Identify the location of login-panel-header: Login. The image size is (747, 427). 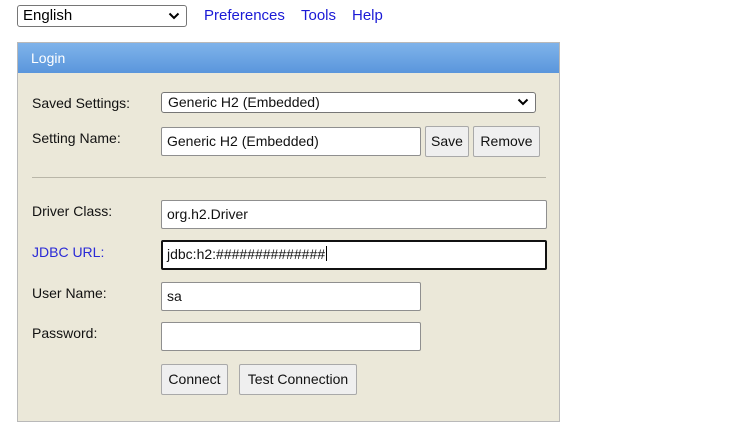
(288, 58).